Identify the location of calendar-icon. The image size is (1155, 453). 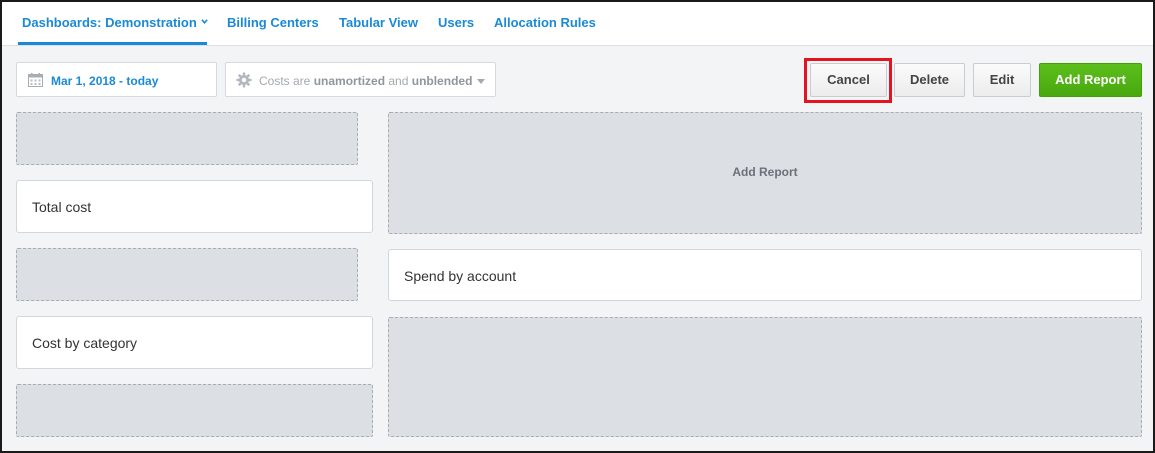
(35, 80).